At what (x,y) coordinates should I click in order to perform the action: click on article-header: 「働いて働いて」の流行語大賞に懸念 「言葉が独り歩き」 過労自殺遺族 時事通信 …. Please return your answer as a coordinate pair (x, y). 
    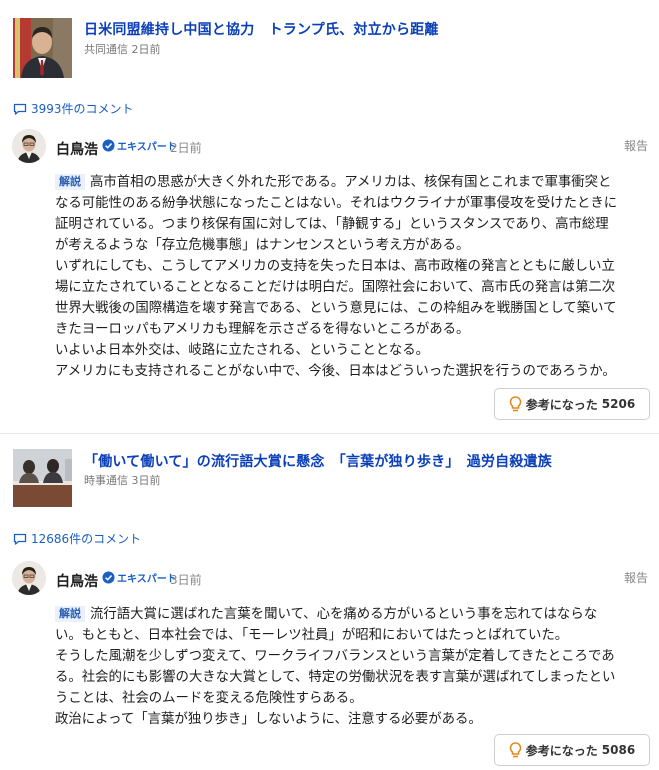
    Looking at the image, I should click on (329, 482).